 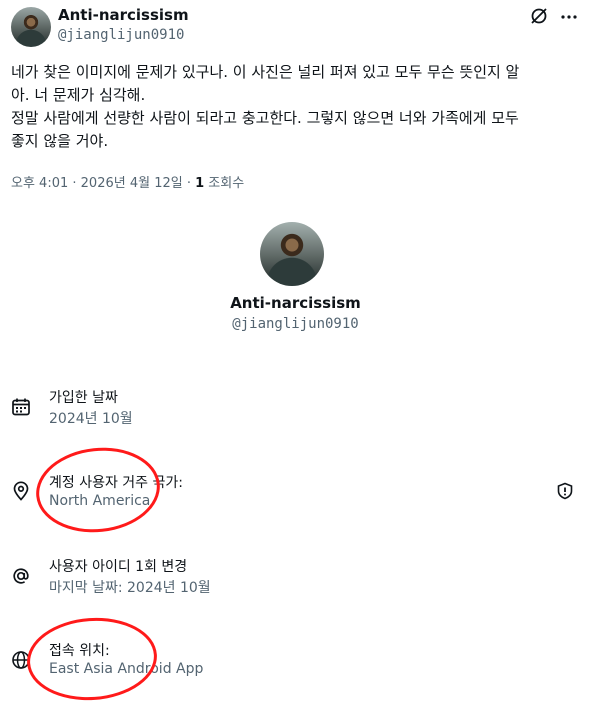 I want to click on joined-value: 2024년 10월, so click(x=91, y=419).